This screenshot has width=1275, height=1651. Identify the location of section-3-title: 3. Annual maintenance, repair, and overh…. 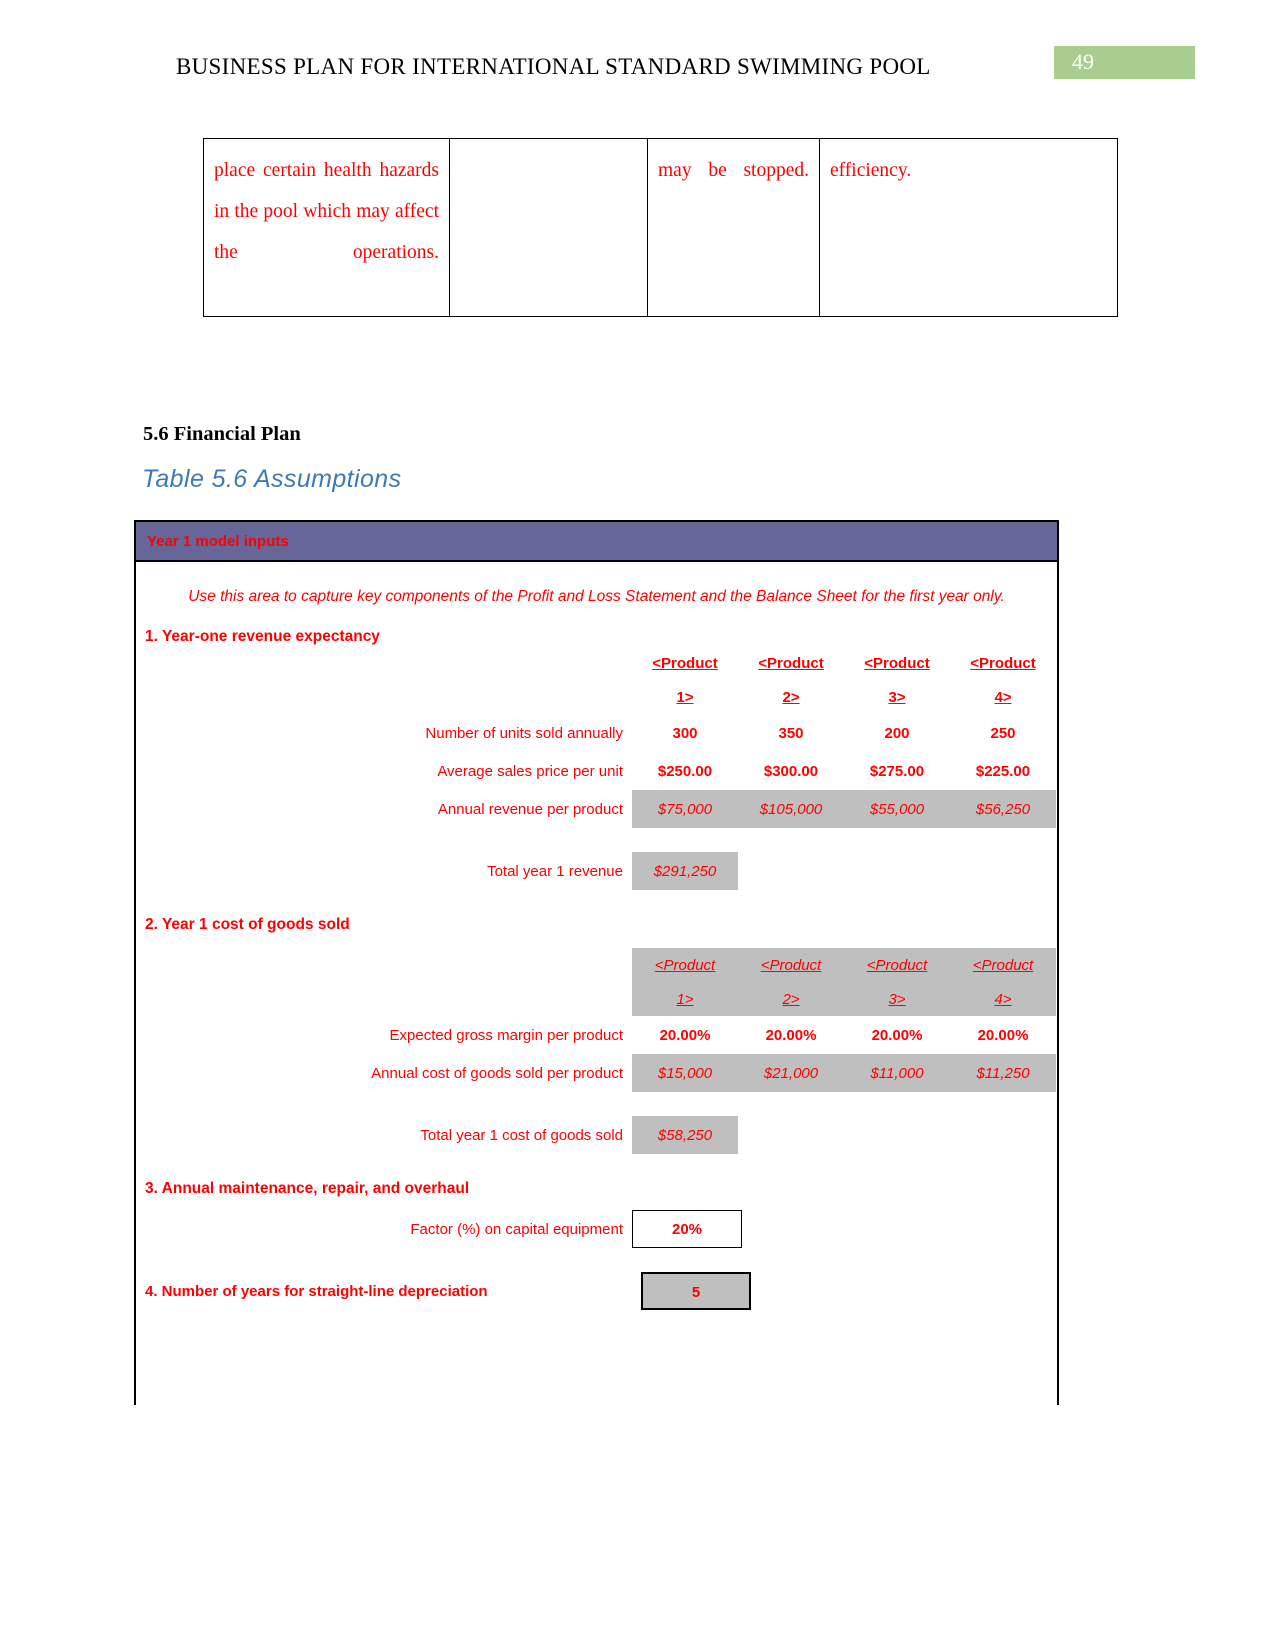
(307, 1188).